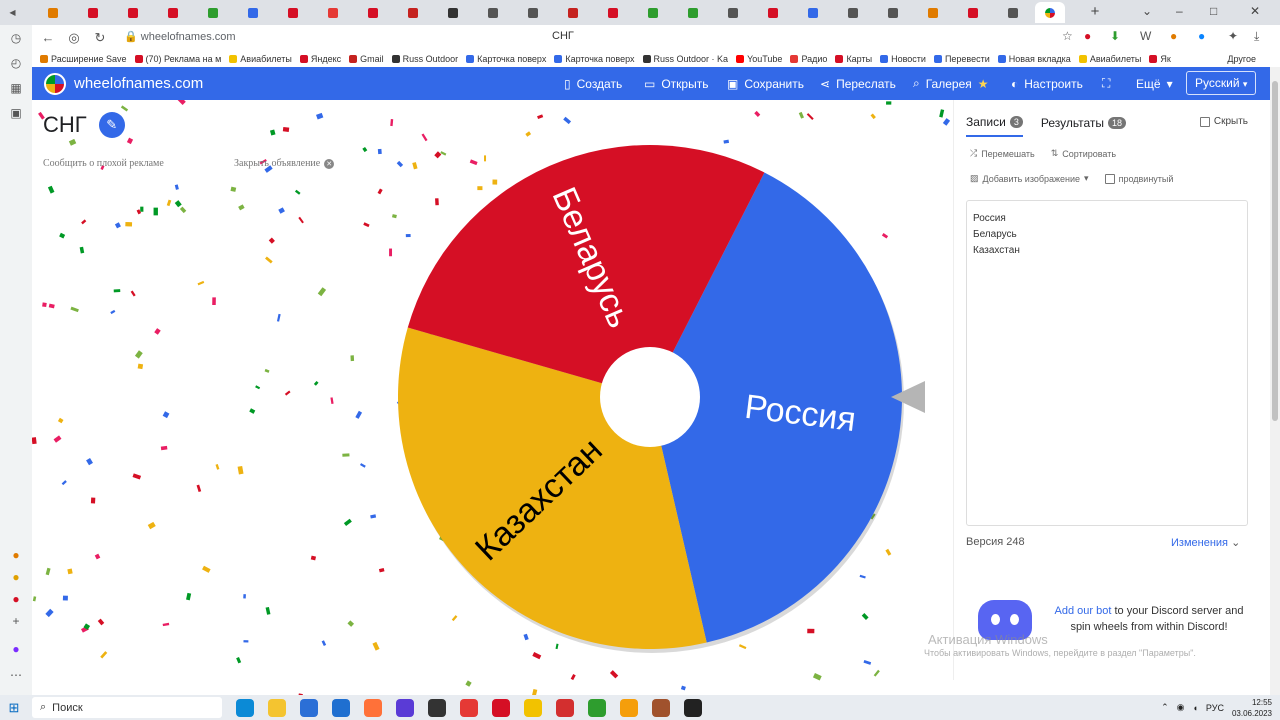 This screenshot has width=1280, height=720. What do you see at coordinates (16, 38) in the screenshot?
I see `history-icon: ◷` at bounding box center [16, 38].